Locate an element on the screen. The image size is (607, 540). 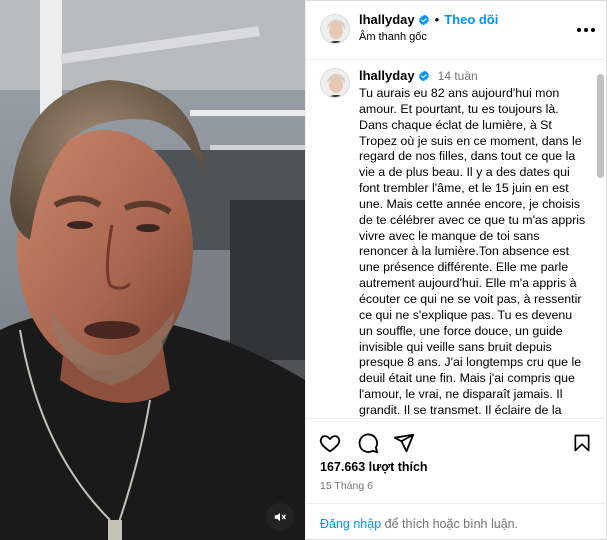
action-bar is located at coordinates (456, 440).